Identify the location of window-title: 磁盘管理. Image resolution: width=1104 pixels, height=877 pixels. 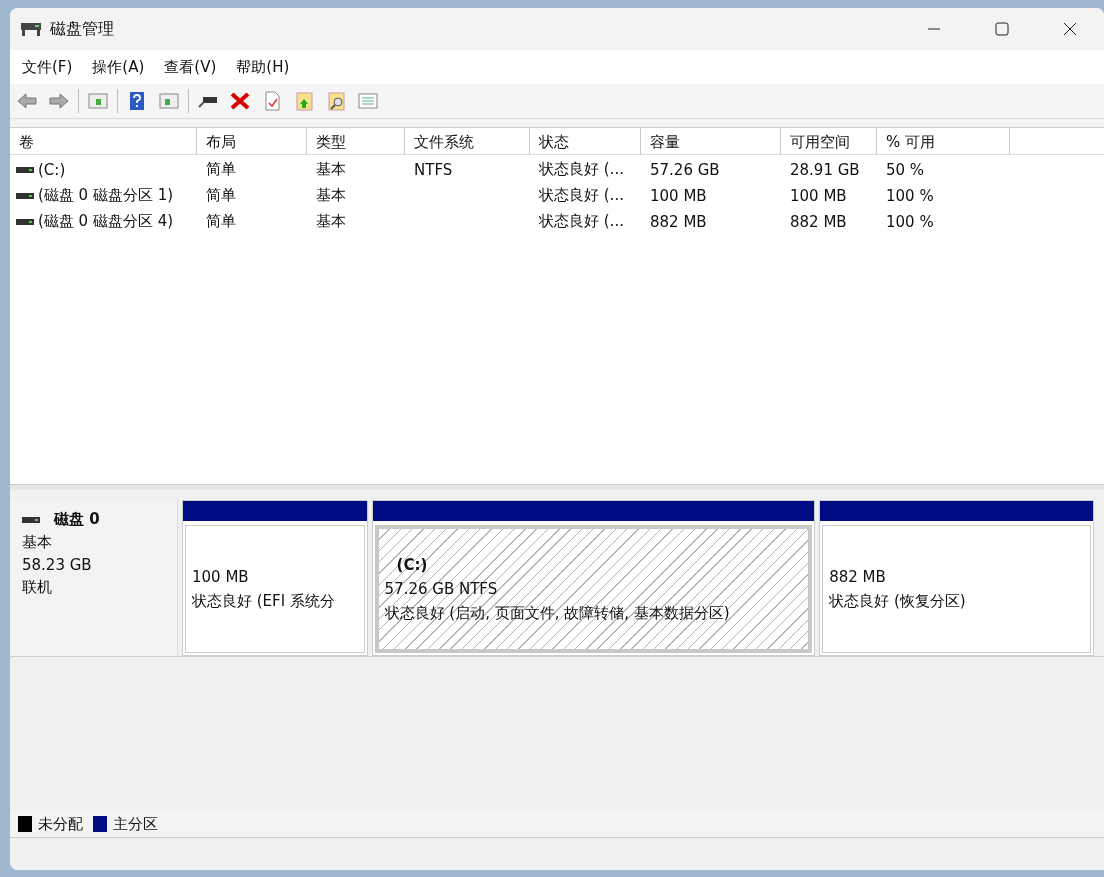
(82, 29).